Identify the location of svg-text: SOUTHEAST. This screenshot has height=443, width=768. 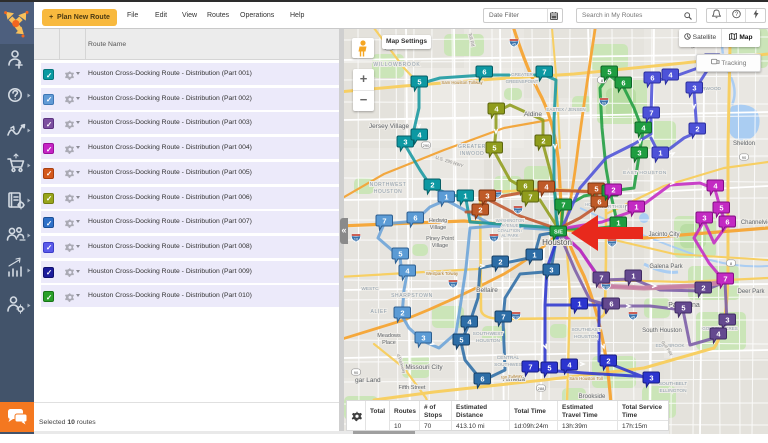
(585, 330).